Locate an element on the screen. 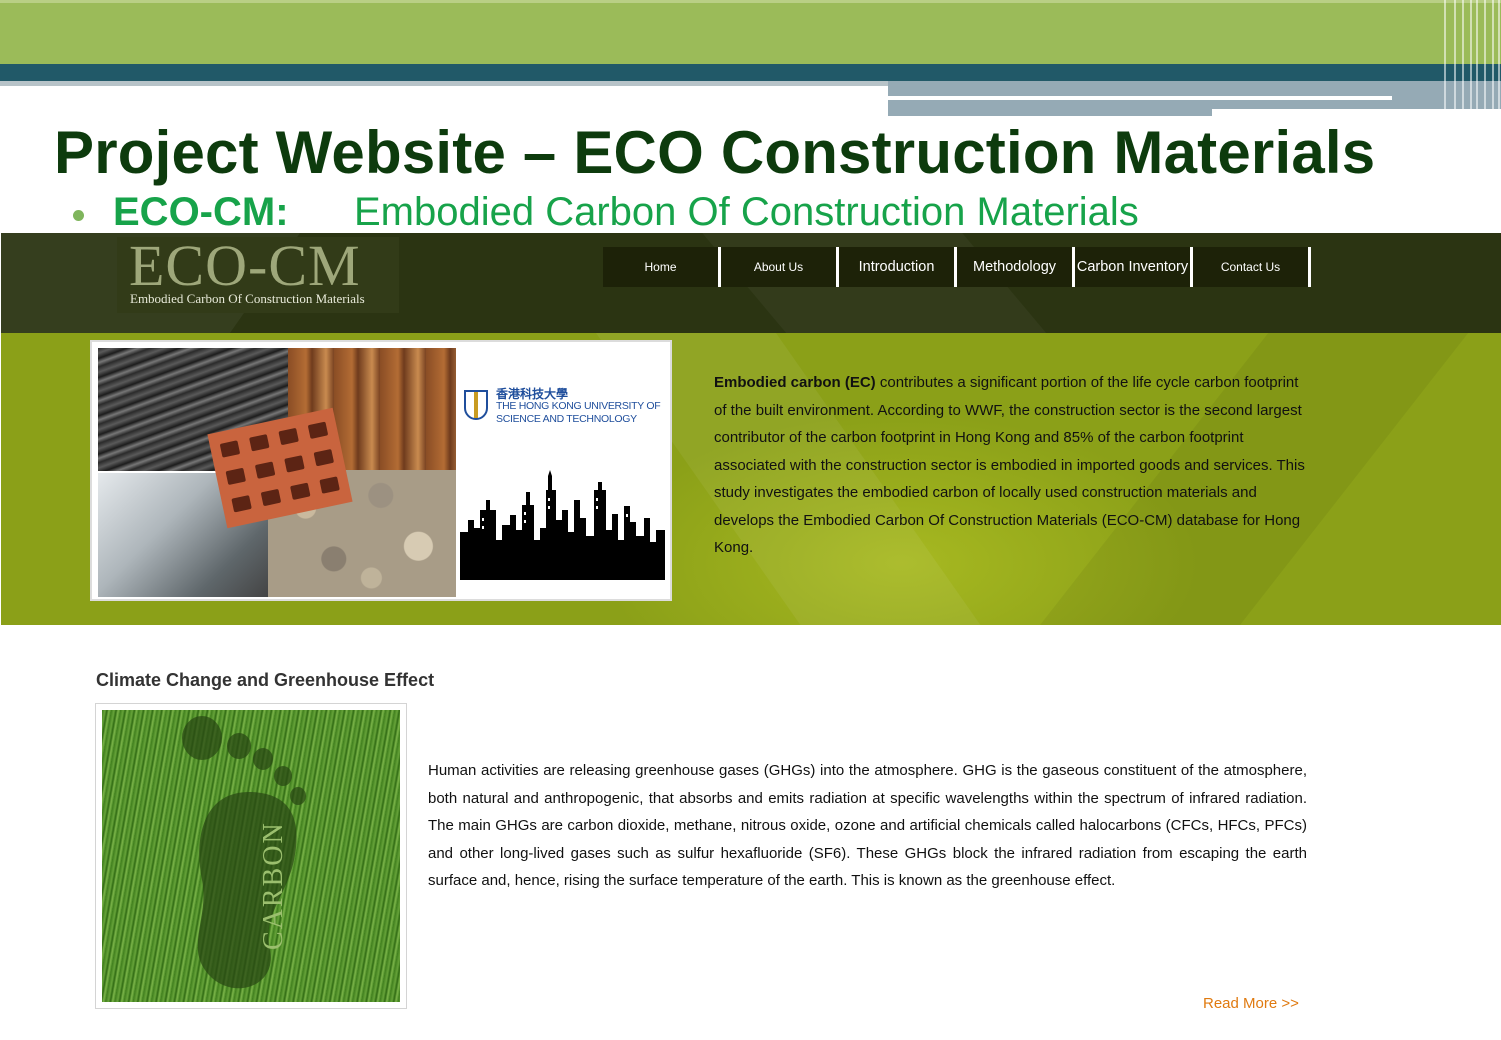 The image size is (1501, 1040). slide-header-teal-bar is located at coordinates (750, 72).